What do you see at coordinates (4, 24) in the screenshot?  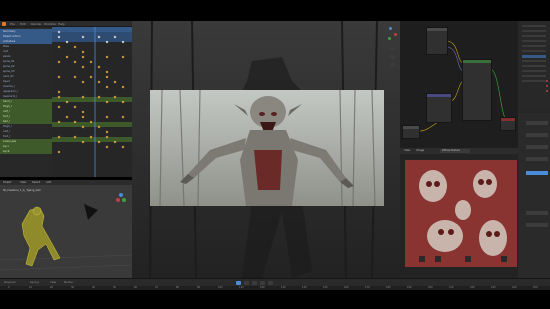 I see `blender-logo-icon` at bounding box center [4, 24].